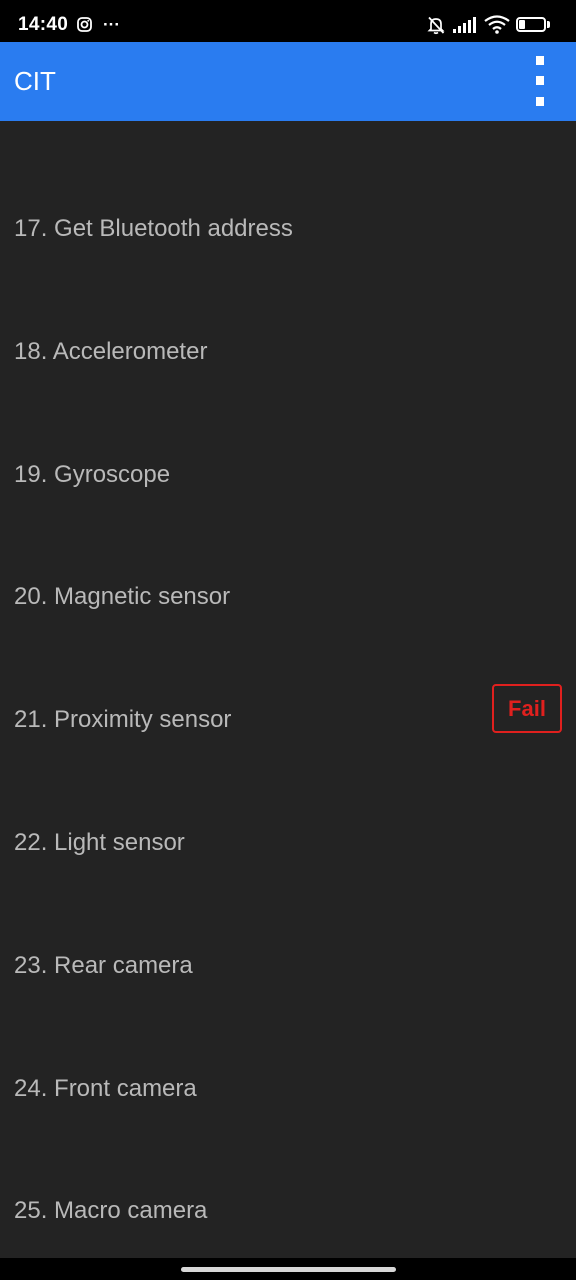 Image resolution: width=576 pixels, height=1280 pixels. I want to click on list-item-label: 18. Accelerometer, so click(111, 351).